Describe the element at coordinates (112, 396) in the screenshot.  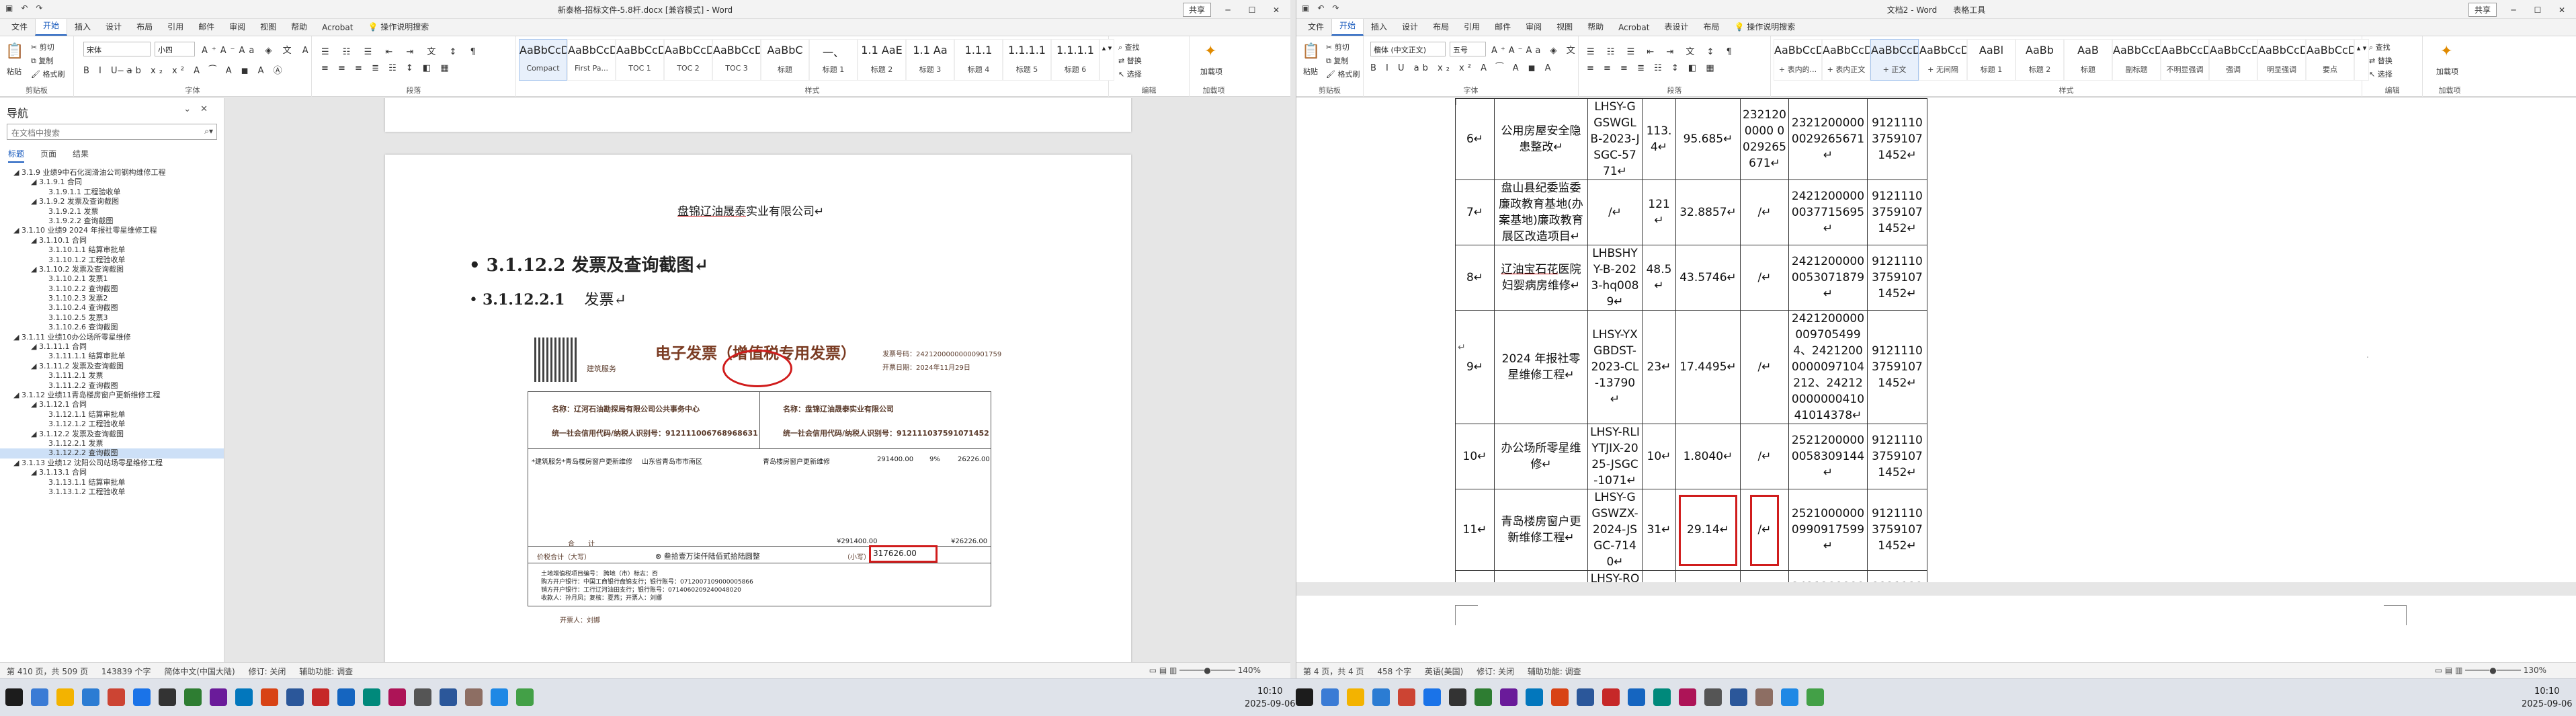
I see `nav-tree-item: ◢ 3.1.12 业绩11青岛楼房窗户更新维修工程` at that location.